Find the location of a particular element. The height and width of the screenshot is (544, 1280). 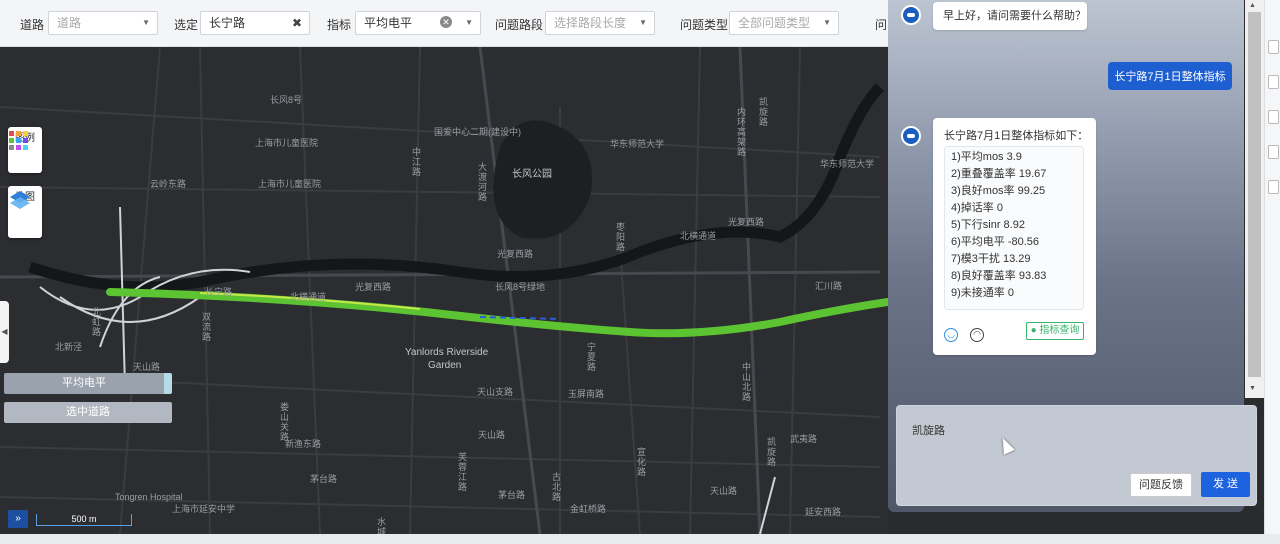

map-label: 北虹路 is located at coordinates (96, 322).